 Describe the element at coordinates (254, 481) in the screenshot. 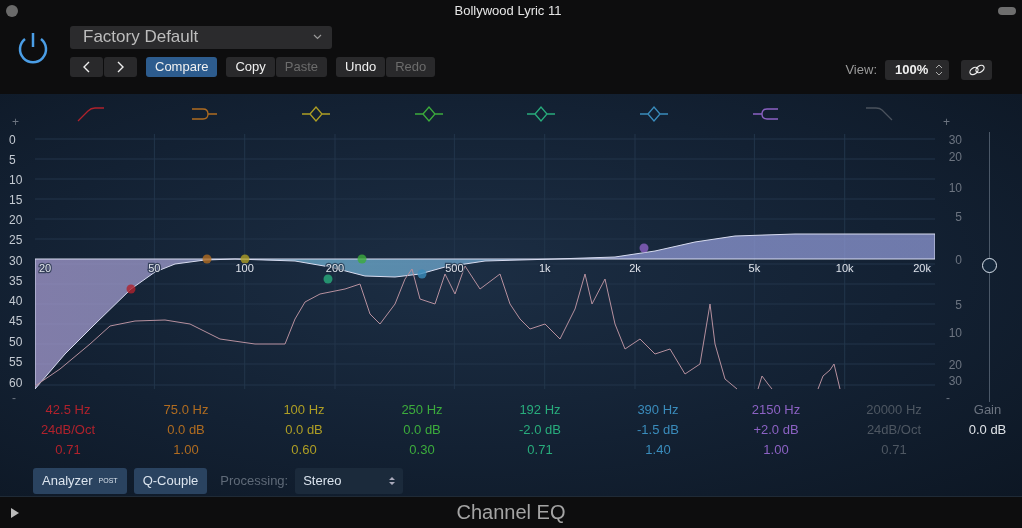

I see `processing-label: Processing:` at that location.